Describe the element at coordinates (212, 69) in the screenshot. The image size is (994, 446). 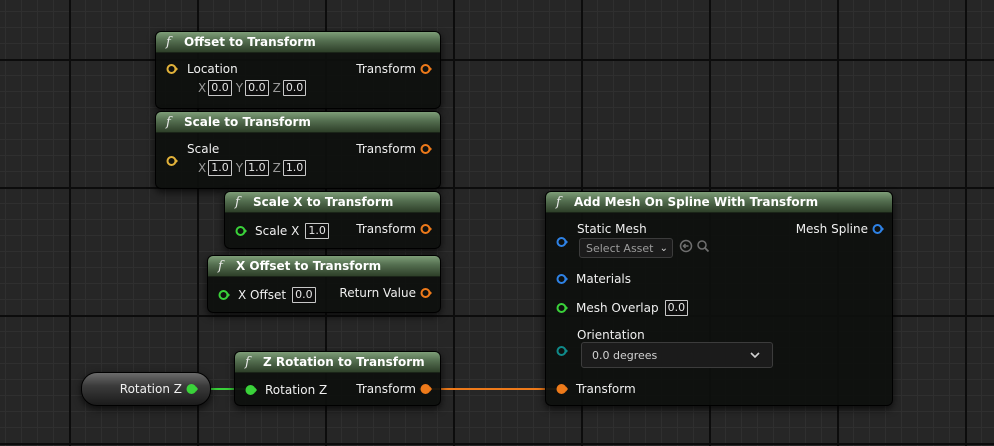
I see `location-label: Location` at that location.